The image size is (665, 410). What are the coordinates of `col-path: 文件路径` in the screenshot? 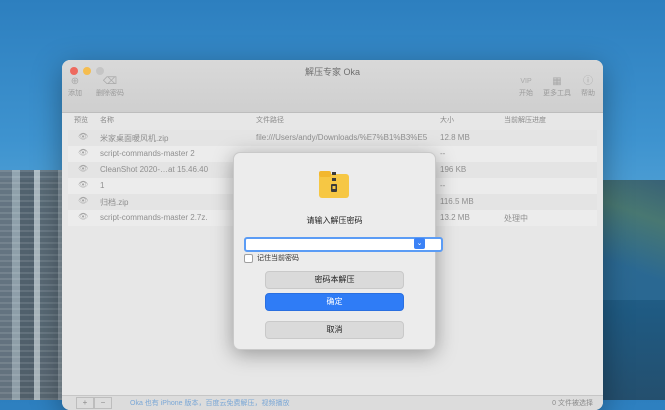 It's located at (346, 120).